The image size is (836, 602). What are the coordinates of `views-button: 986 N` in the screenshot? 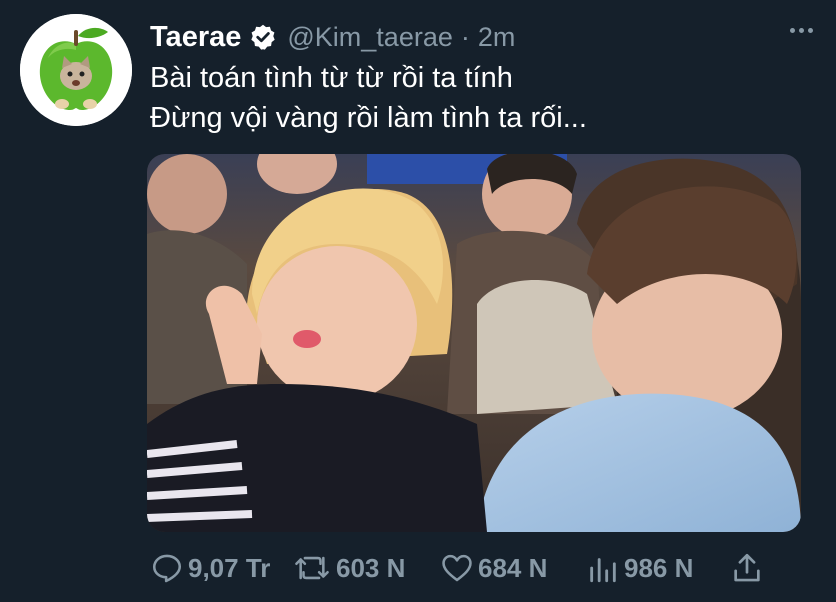 It's located at (639, 568).